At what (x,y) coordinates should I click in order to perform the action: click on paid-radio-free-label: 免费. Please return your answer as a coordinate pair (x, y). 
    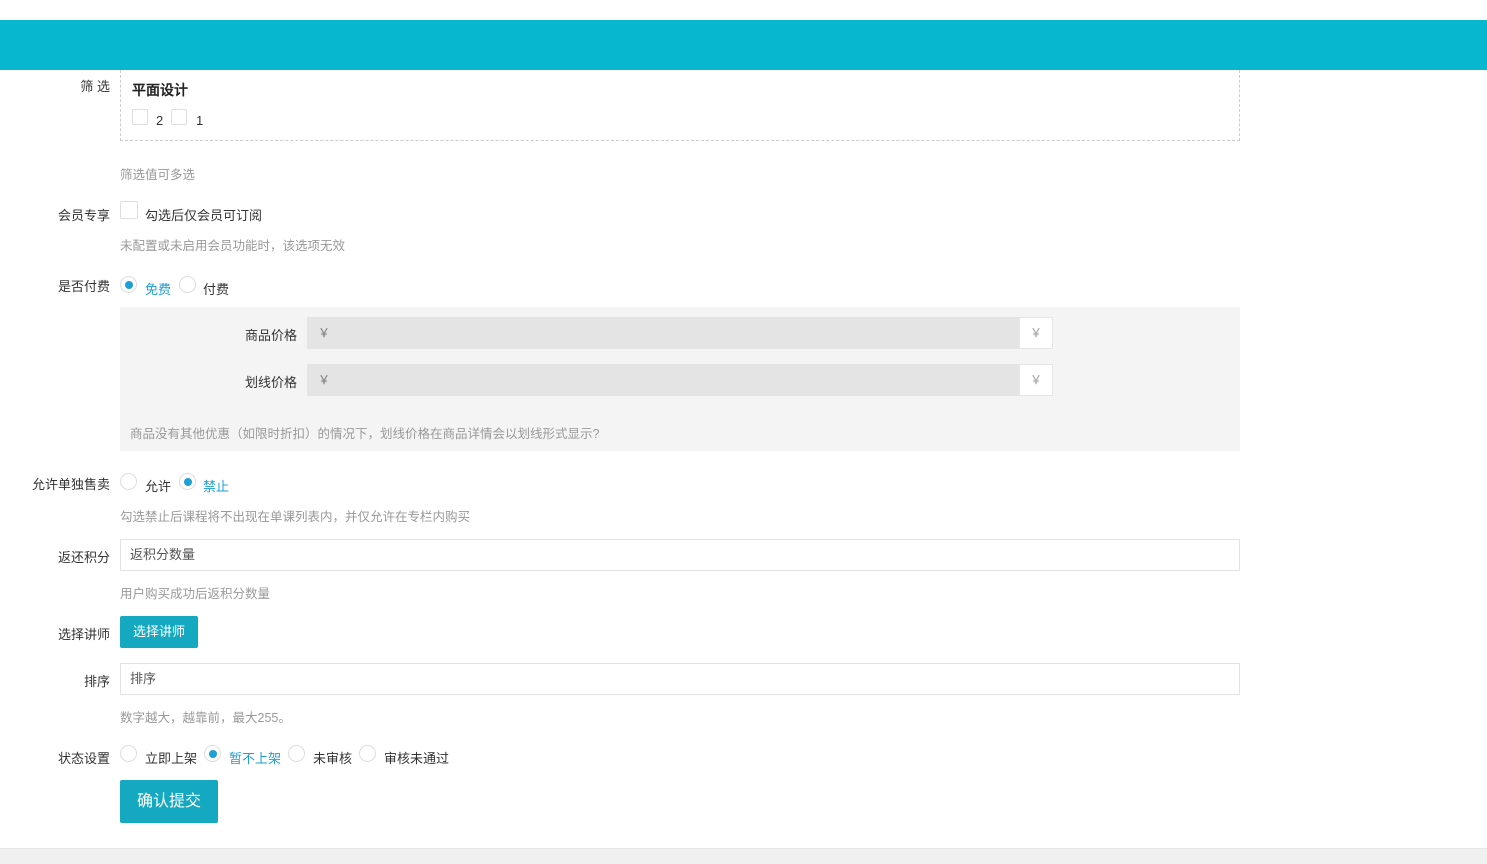
    Looking at the image, I should click on (158, 288).